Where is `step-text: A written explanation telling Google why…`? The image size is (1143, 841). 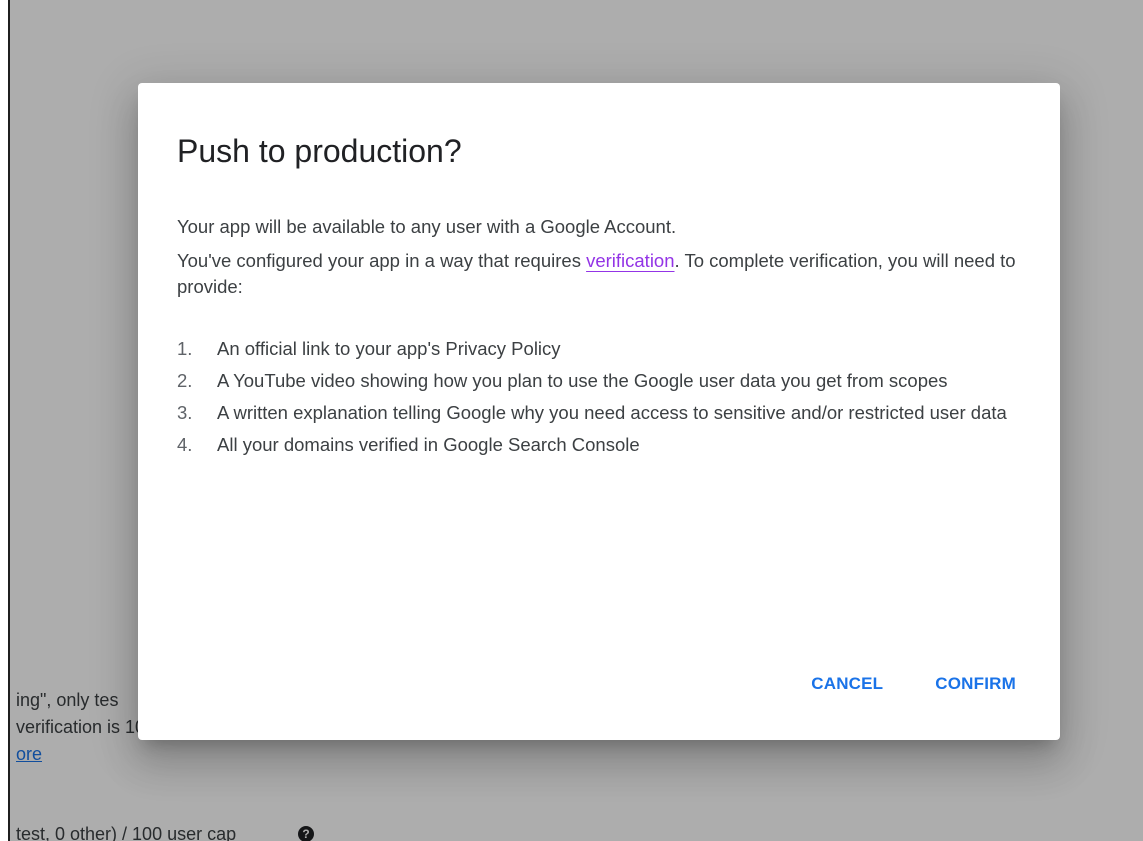 step-text: A written explanation telling Google why… is located at coordinates (612, 412).